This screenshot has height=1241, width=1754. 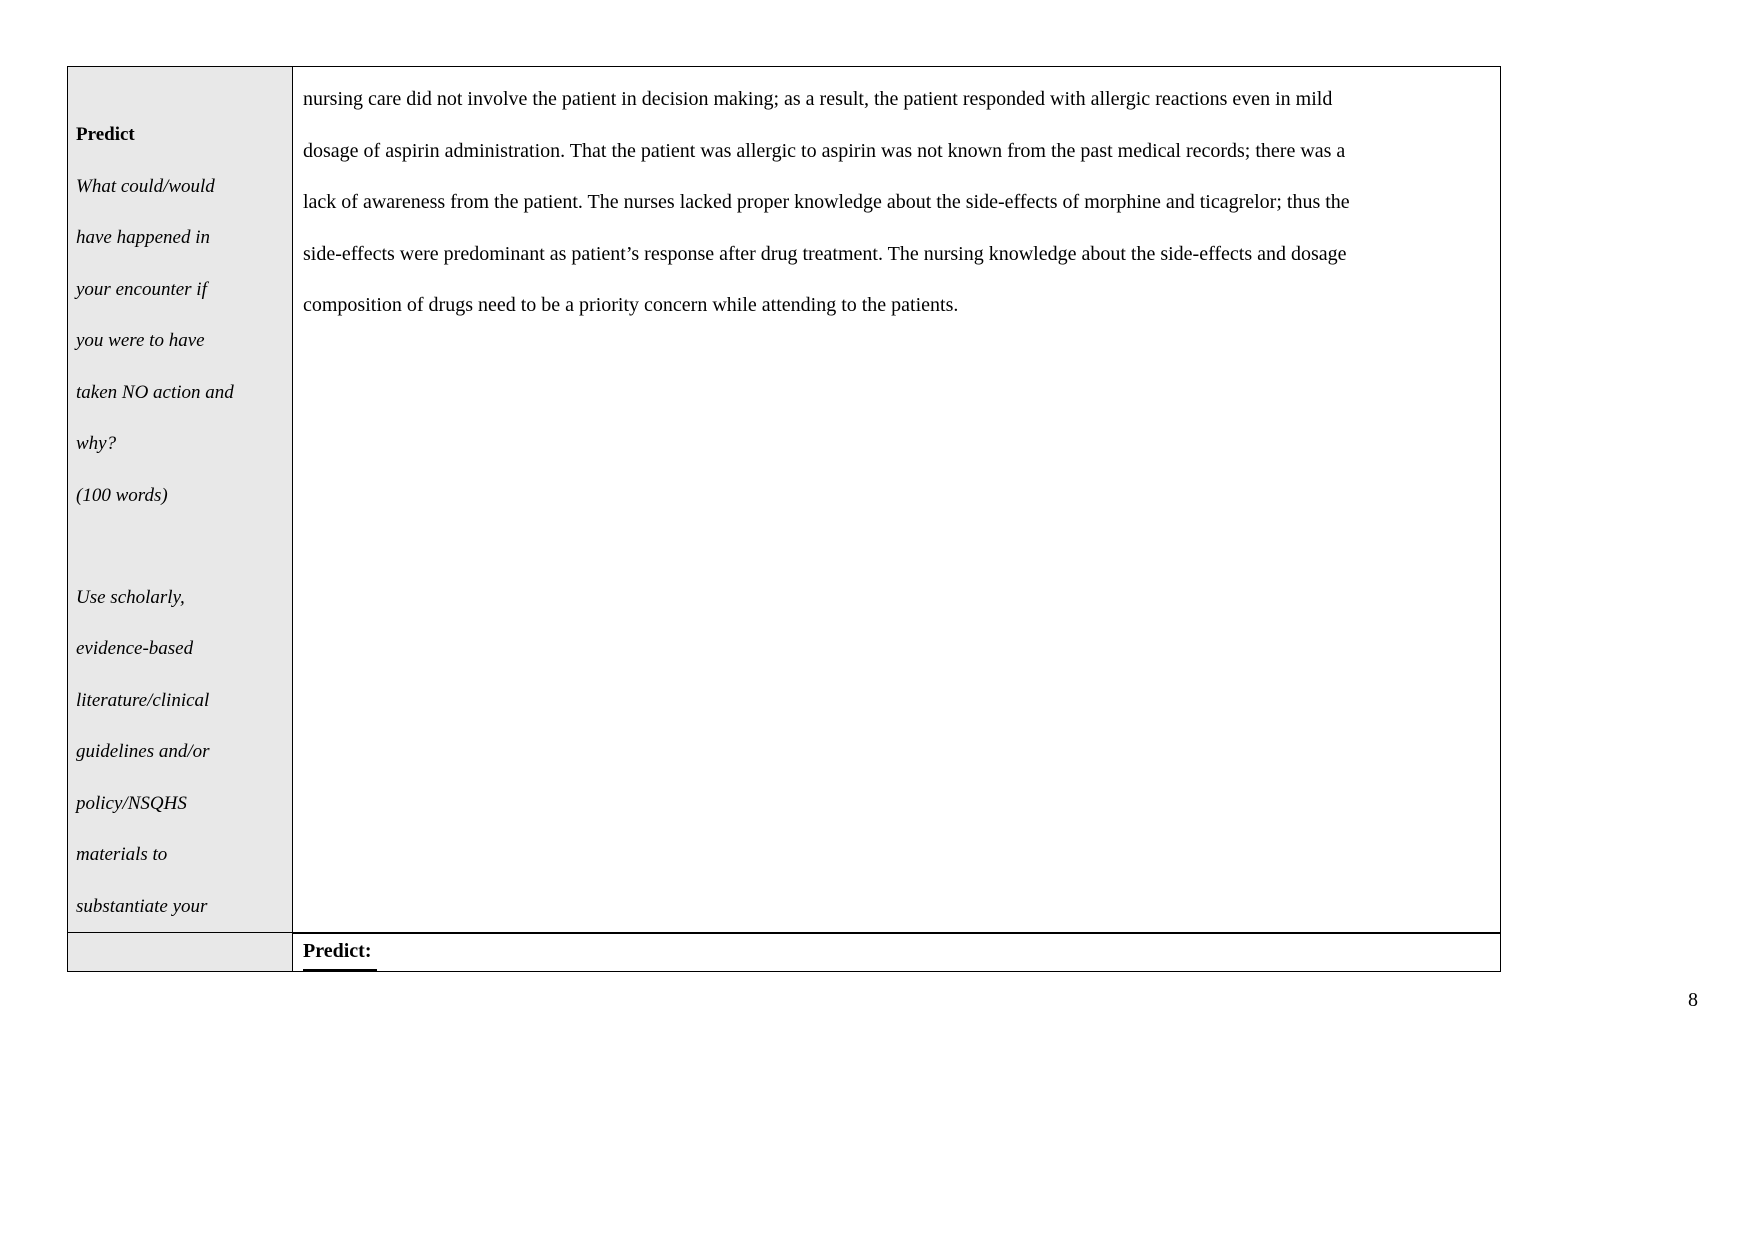 I want to click on prompt-line-5: taken NO action and, so click(x=155, y=392).